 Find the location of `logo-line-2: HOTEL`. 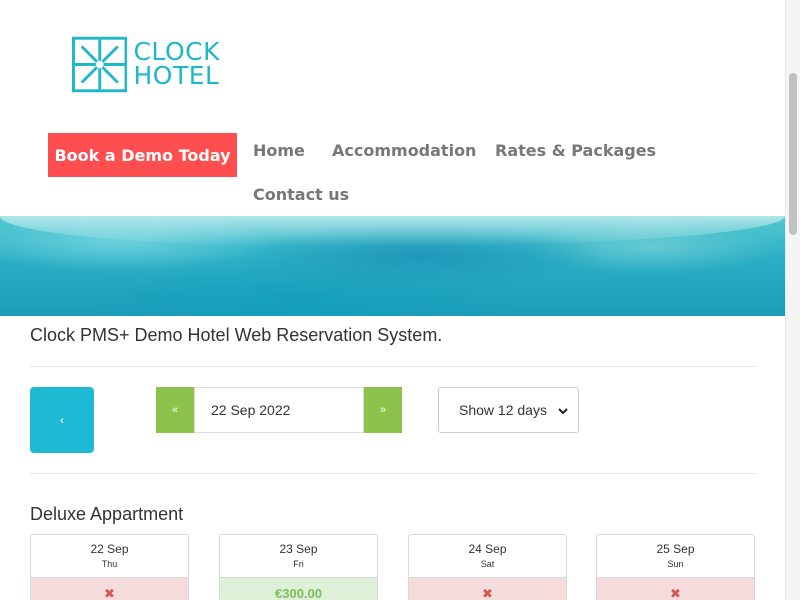

logo-line-2: HOTEL is located at coordinates (176, 75).